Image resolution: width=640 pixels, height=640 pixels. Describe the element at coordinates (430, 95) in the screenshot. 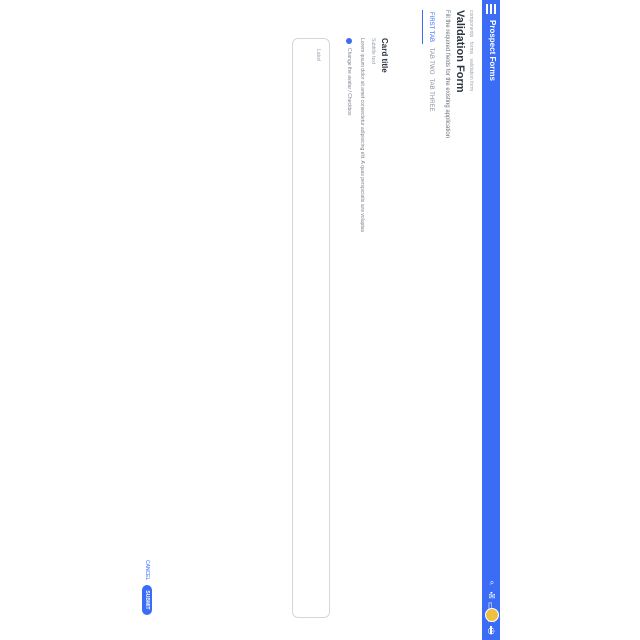

I see `tab-three: TAB THREE` at that location.